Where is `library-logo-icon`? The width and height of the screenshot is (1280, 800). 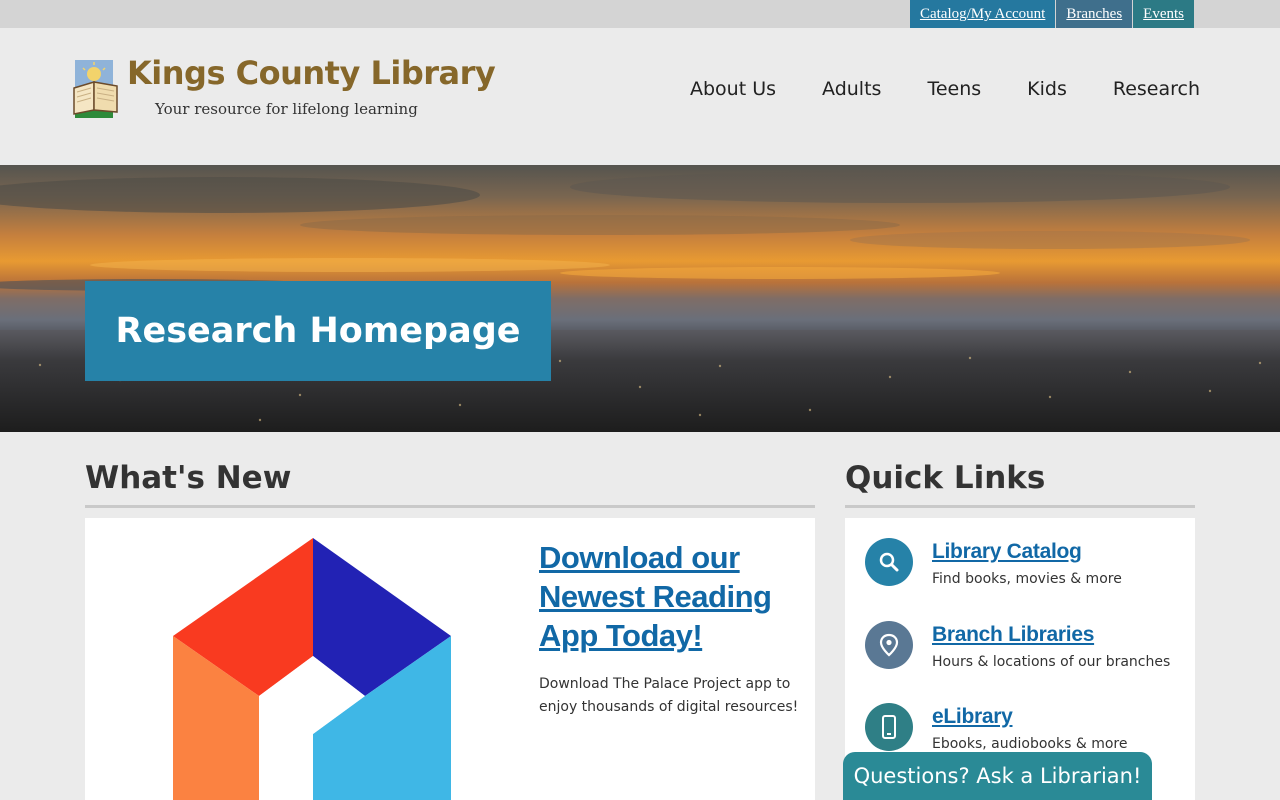
library-logo-icon is located at coordinates (95, 89).